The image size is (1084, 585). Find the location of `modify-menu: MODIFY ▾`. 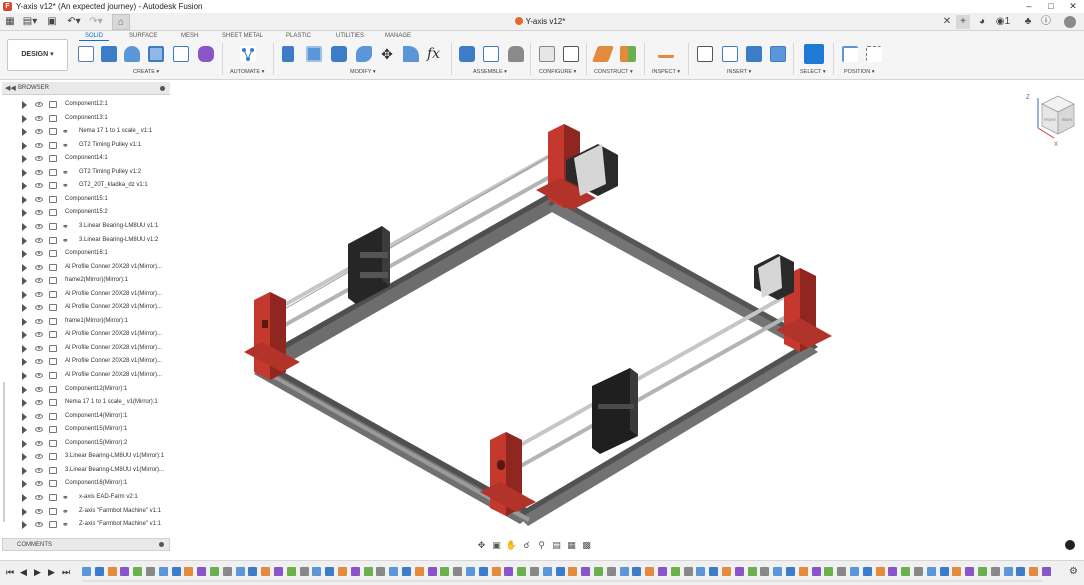

modify-menu: MODIFY ▾ is located at coordinates (363, 72).